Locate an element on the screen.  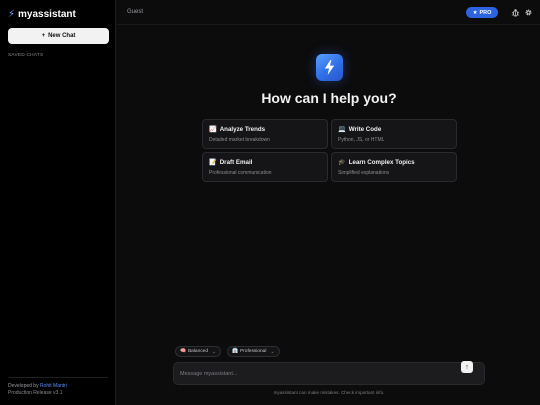
memo-icon: 📝 is located at coordinates (213, 162).